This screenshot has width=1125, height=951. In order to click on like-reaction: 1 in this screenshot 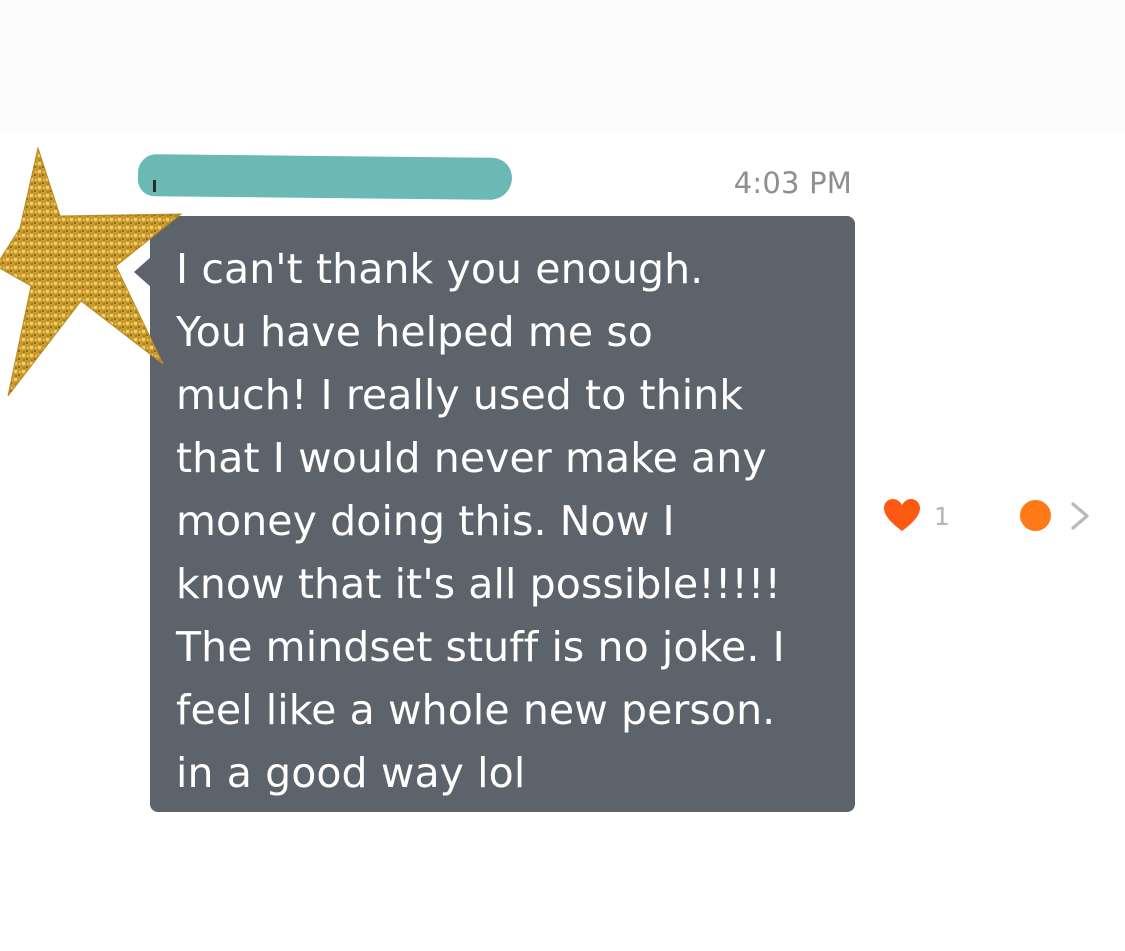, I will do `click(917, 516)`.